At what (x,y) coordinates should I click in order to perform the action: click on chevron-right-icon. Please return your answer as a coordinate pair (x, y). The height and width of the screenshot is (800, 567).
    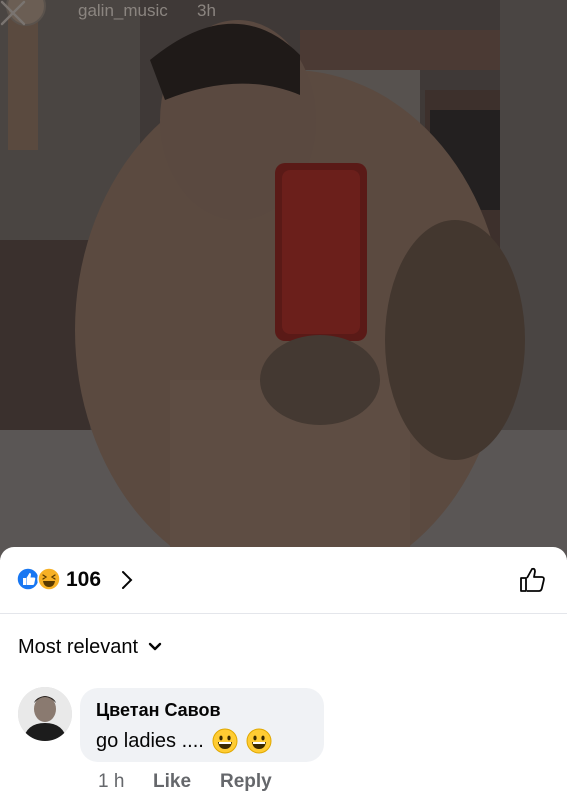
    Looking at the image, I should click on (127, 580).